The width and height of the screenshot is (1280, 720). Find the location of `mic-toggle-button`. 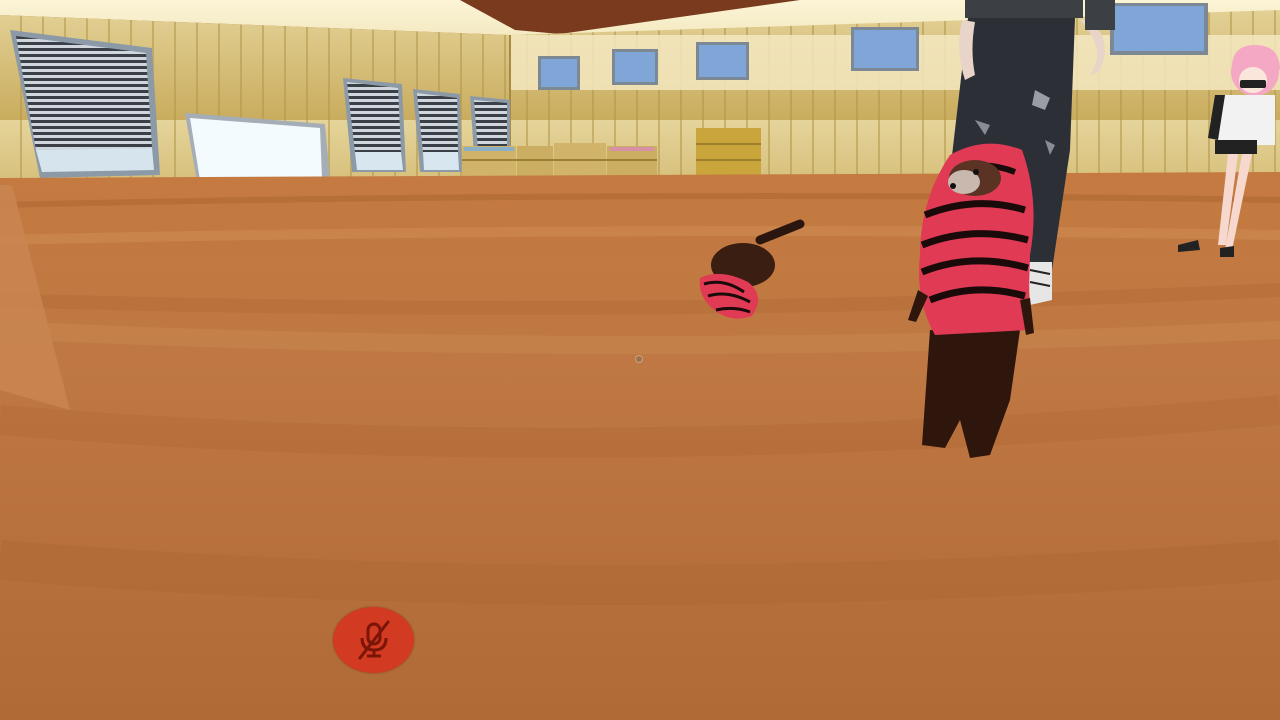

mic-toggle-button is located at coordinates (373, 640).